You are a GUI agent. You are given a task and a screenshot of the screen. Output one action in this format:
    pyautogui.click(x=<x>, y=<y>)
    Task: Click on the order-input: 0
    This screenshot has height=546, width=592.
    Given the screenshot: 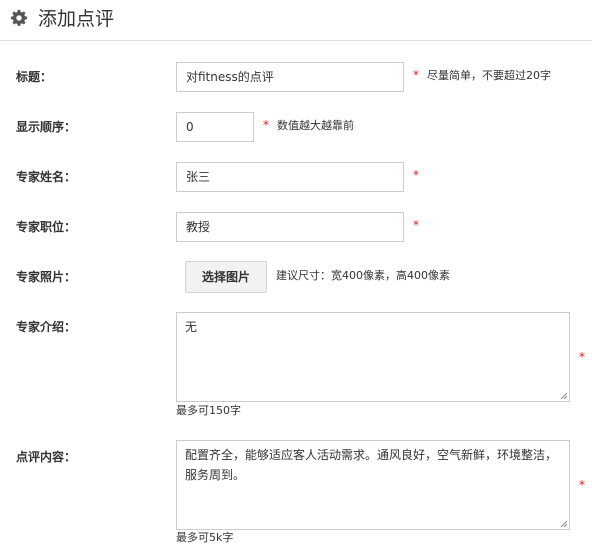 What is the action you would take?
    pyautogui.click(x=215, y=127)
    